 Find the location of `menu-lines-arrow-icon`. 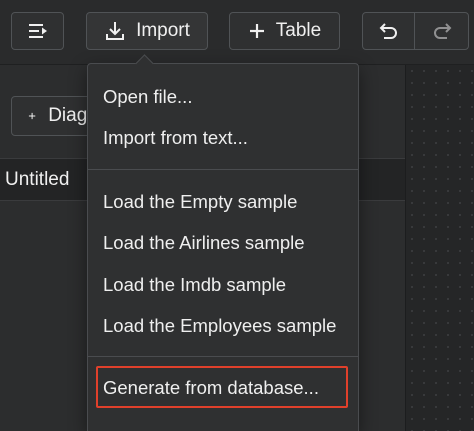

menu-lines-arrow-icon is located at coordinates (37, 31).